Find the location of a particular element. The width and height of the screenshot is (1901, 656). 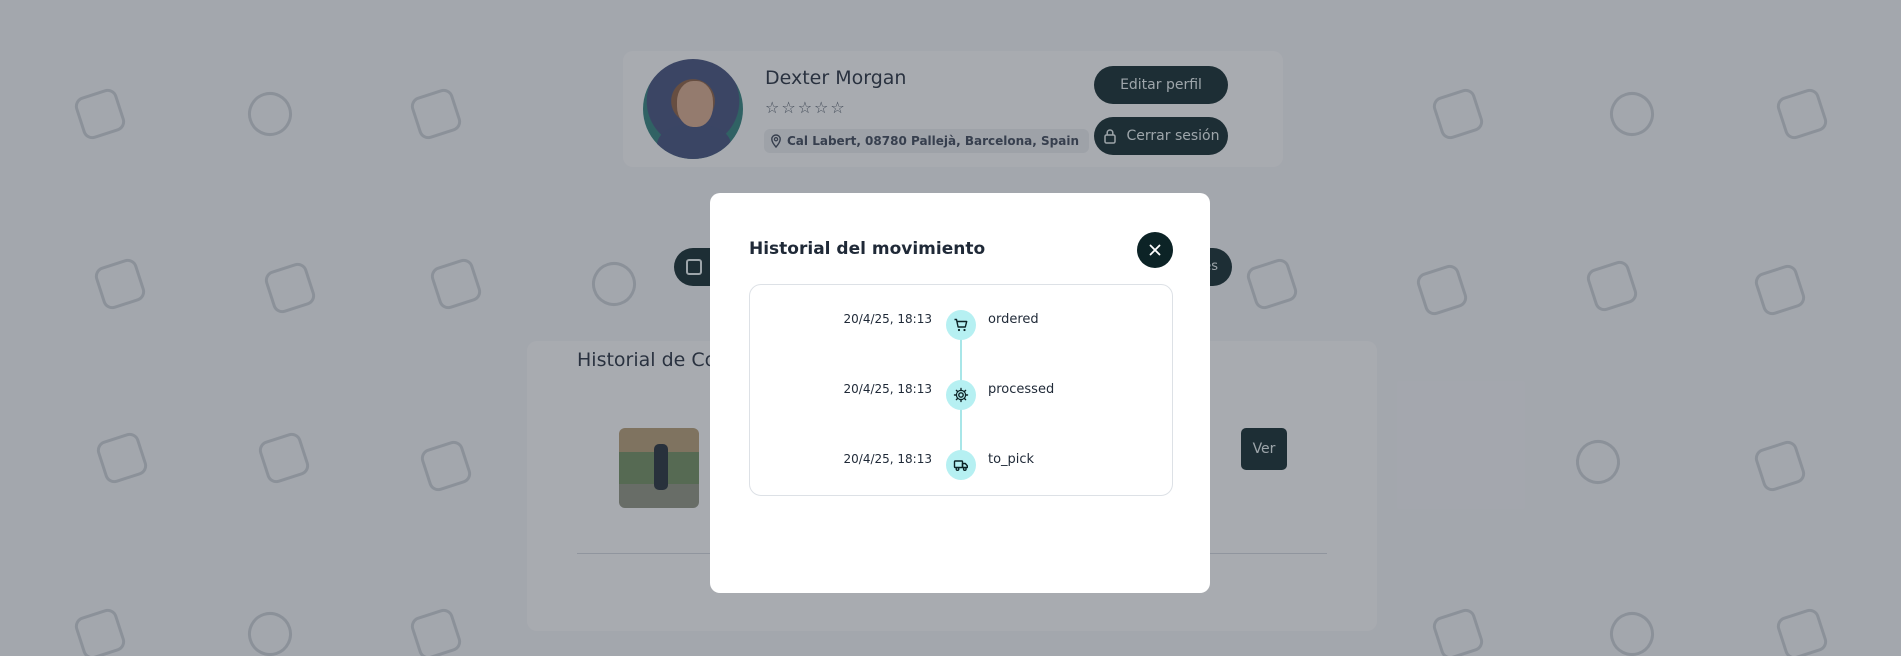

timeline-item: 20/4/25, 18:13 to_pick is located at coordinates (961, 462).